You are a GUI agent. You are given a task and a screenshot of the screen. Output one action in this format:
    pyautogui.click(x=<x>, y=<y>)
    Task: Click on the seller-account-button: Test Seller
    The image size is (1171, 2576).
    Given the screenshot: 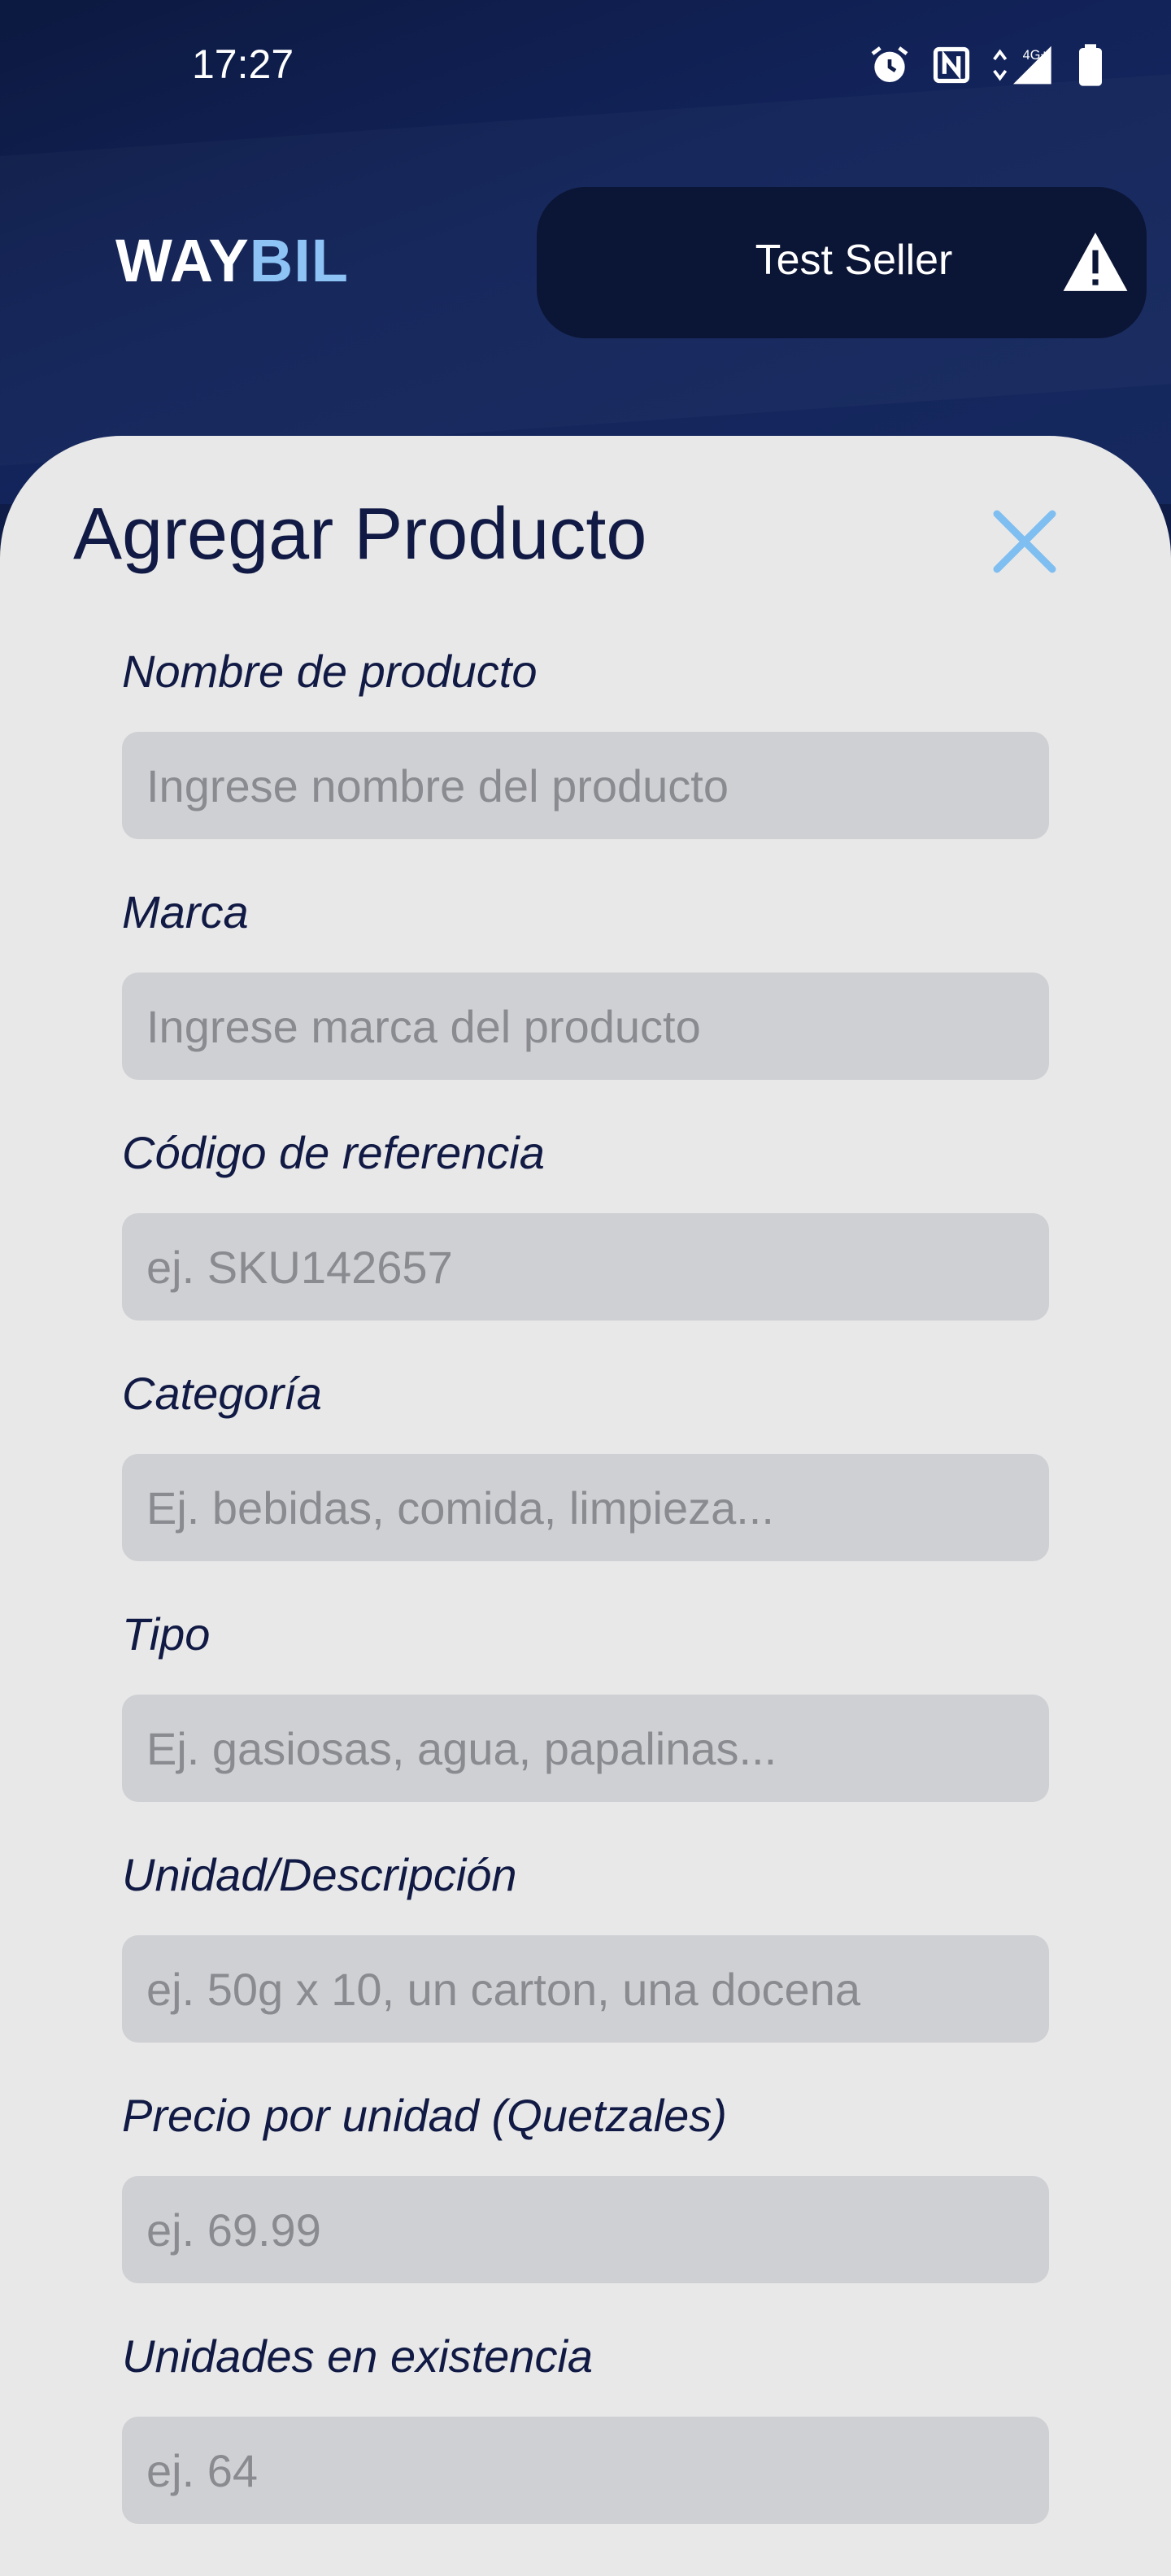 What is the action you would take?
    pyautogui.click(x=842, y=262)
    